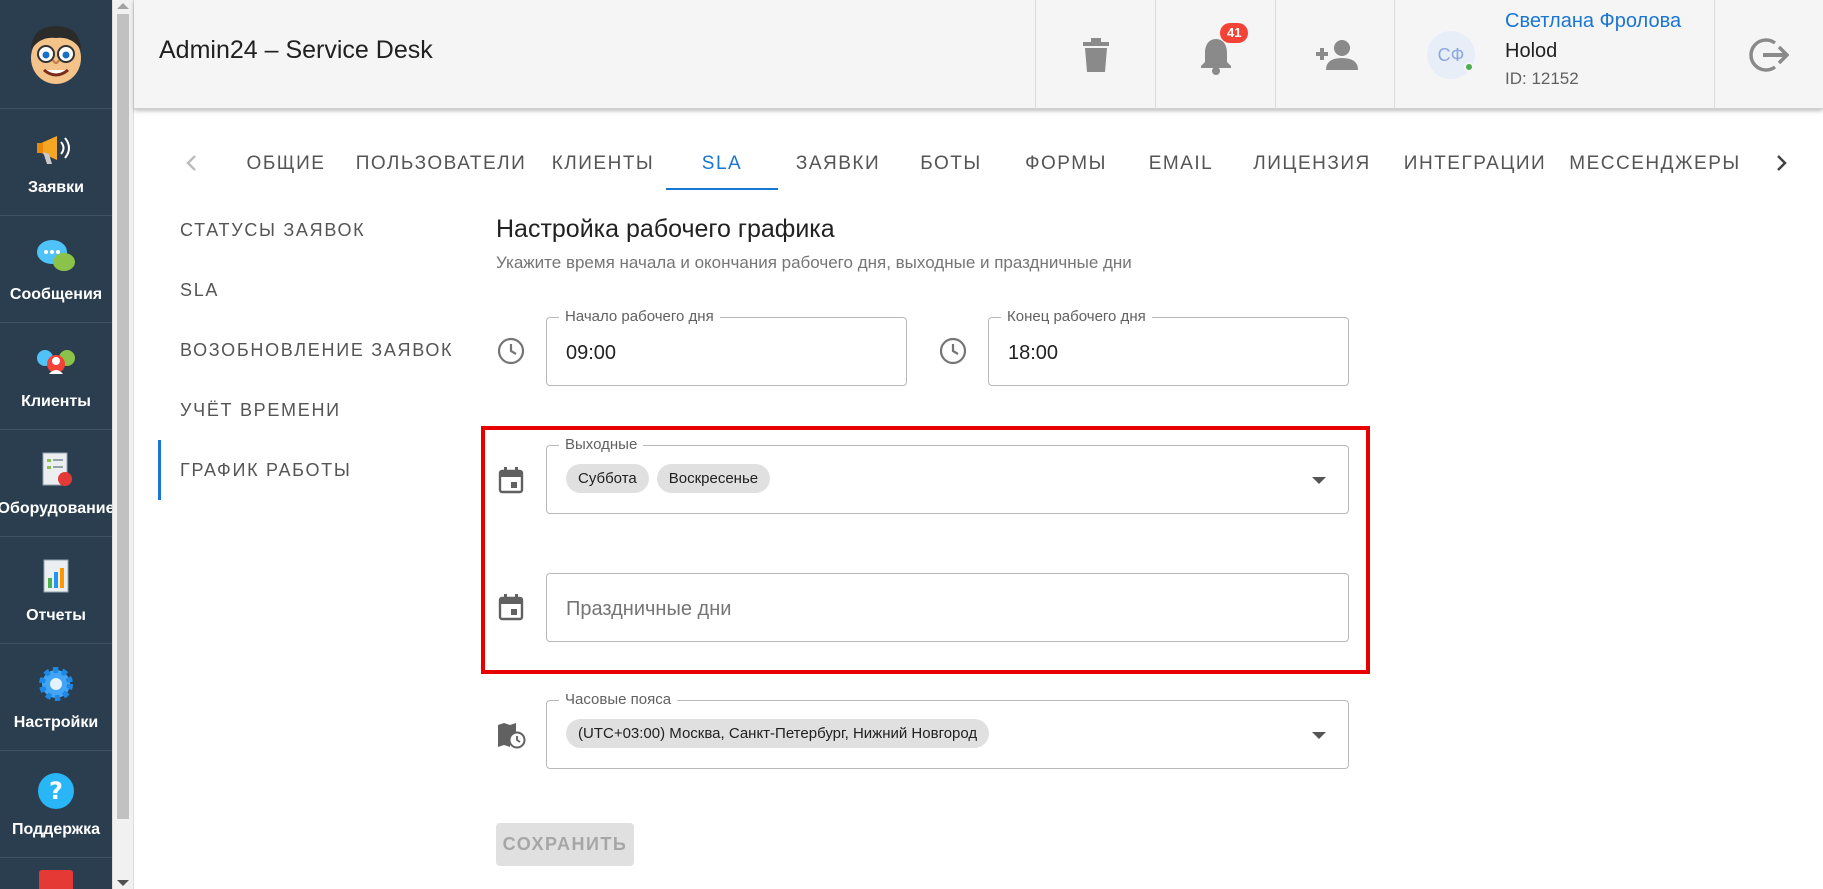 This screenshot has width=1823, height=889. What do you see at coordinates (1593, 21) in the screenshot?
I see `user-name: Светлана Фролова` at bounding box center [1593, 21].